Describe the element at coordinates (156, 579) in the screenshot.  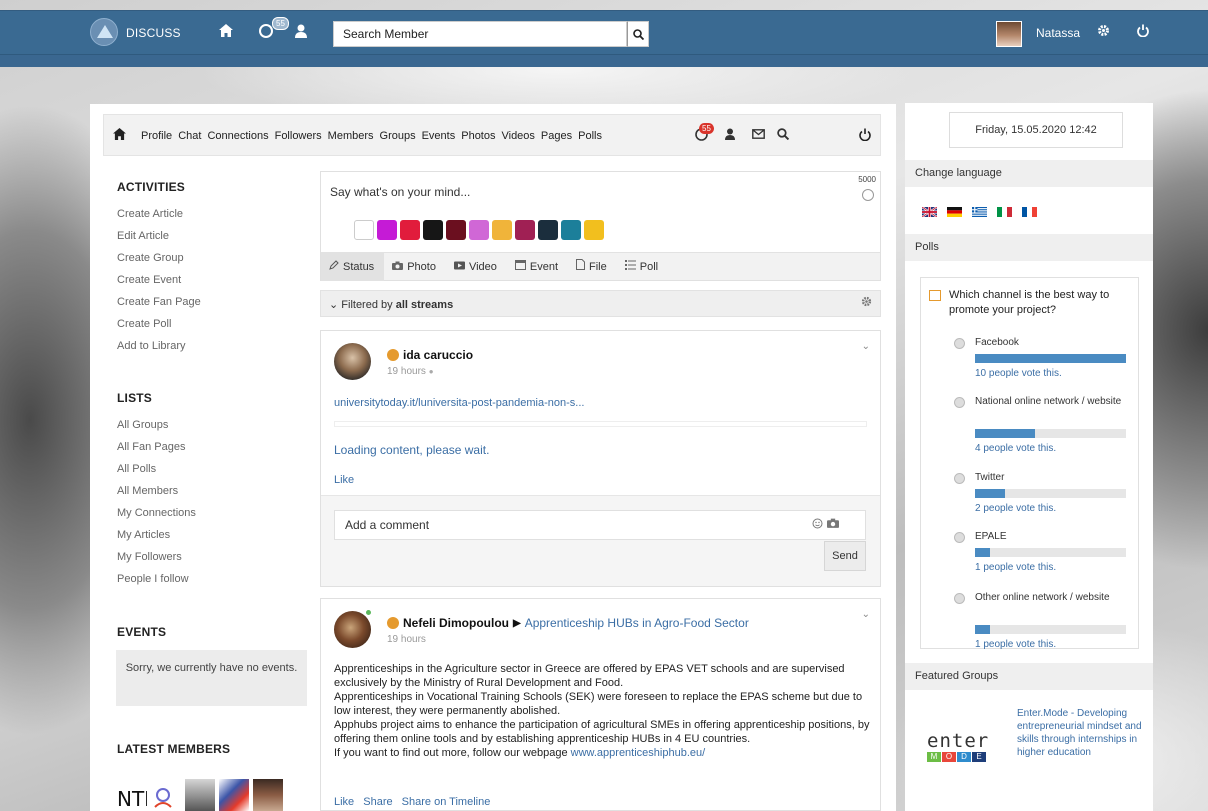
I see `people-i-follow-link: People I follow` at that location.